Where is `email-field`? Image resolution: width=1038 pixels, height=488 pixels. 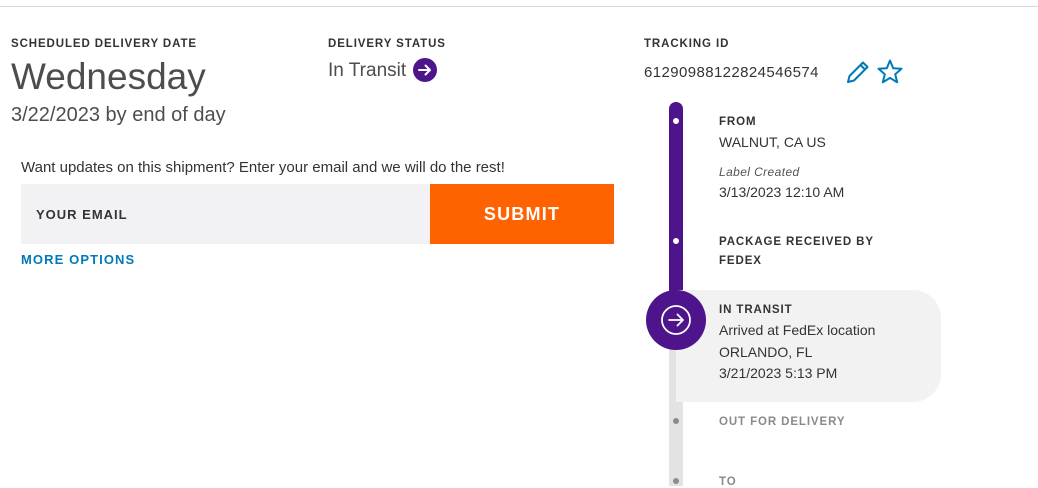 email-field is located at coordinates (225, 214).